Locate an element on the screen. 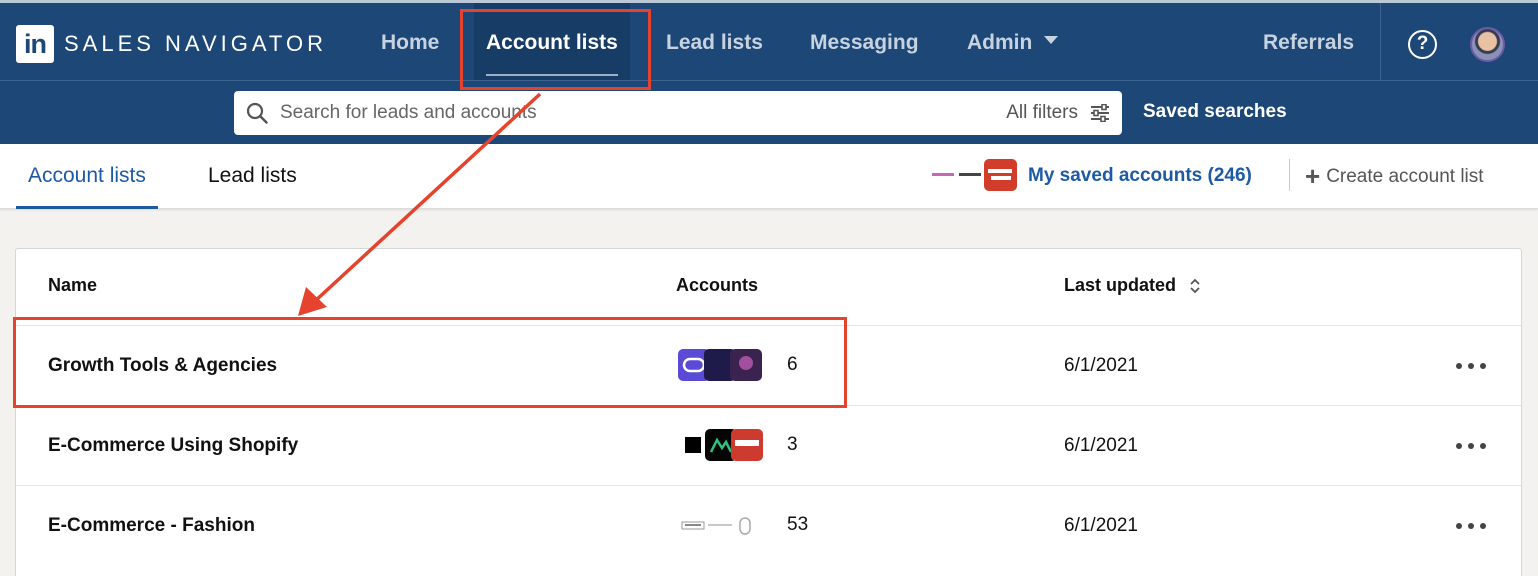 This screenshot has height=576, width=1538. tab-lead-lists: Lead lists is located at coordinates (252, 176).